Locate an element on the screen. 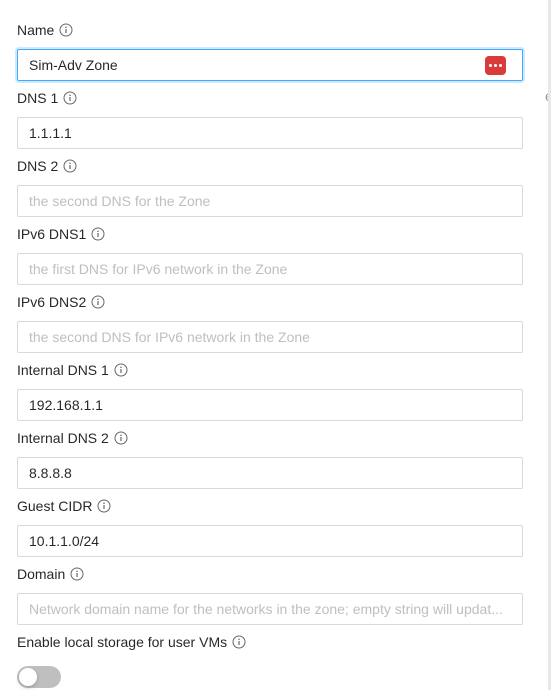  guest-cidr-label: Guest CIDR is located at coordinates (55, 506).